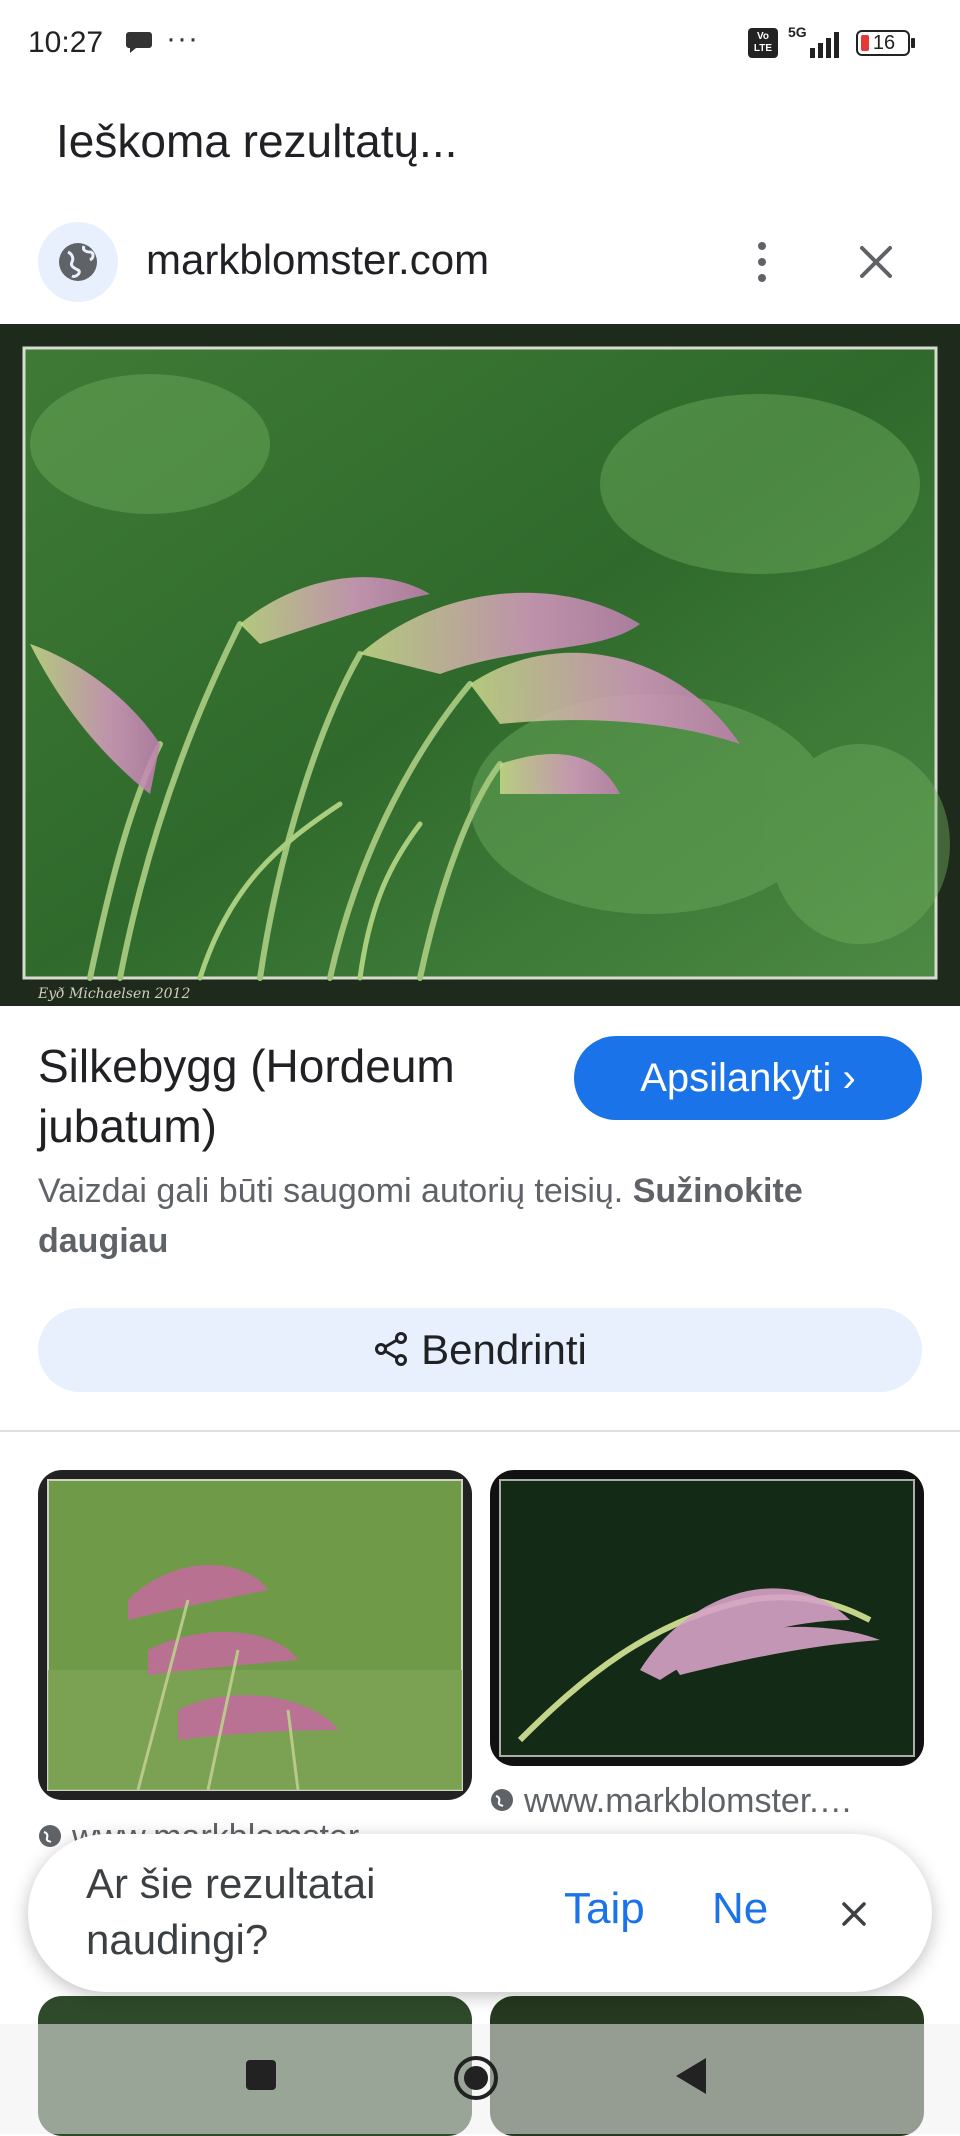  What do you see at coordinates (763, 43) in the screenshot?
I see `volte-icon: Vo LTE` at bounding box center [763, 43].